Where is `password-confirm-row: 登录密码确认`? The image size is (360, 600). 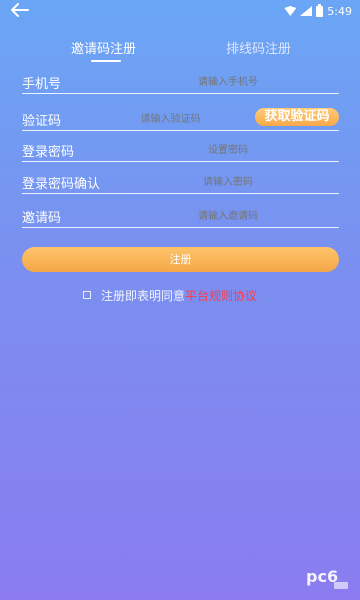 password-confirm-row: 登录密码确认 is located at coordinates (180, 180).